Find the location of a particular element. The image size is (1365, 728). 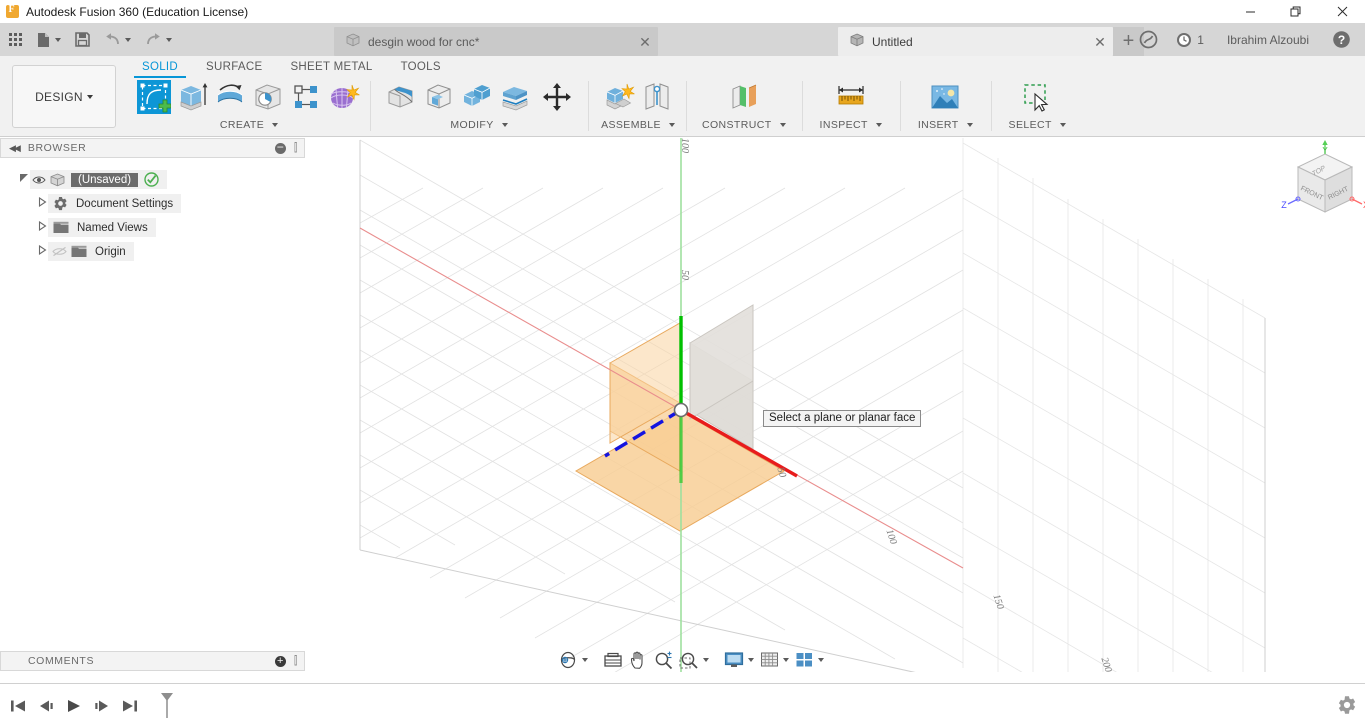

job-status-icon: 1 is located at coordinates (1190, 39).